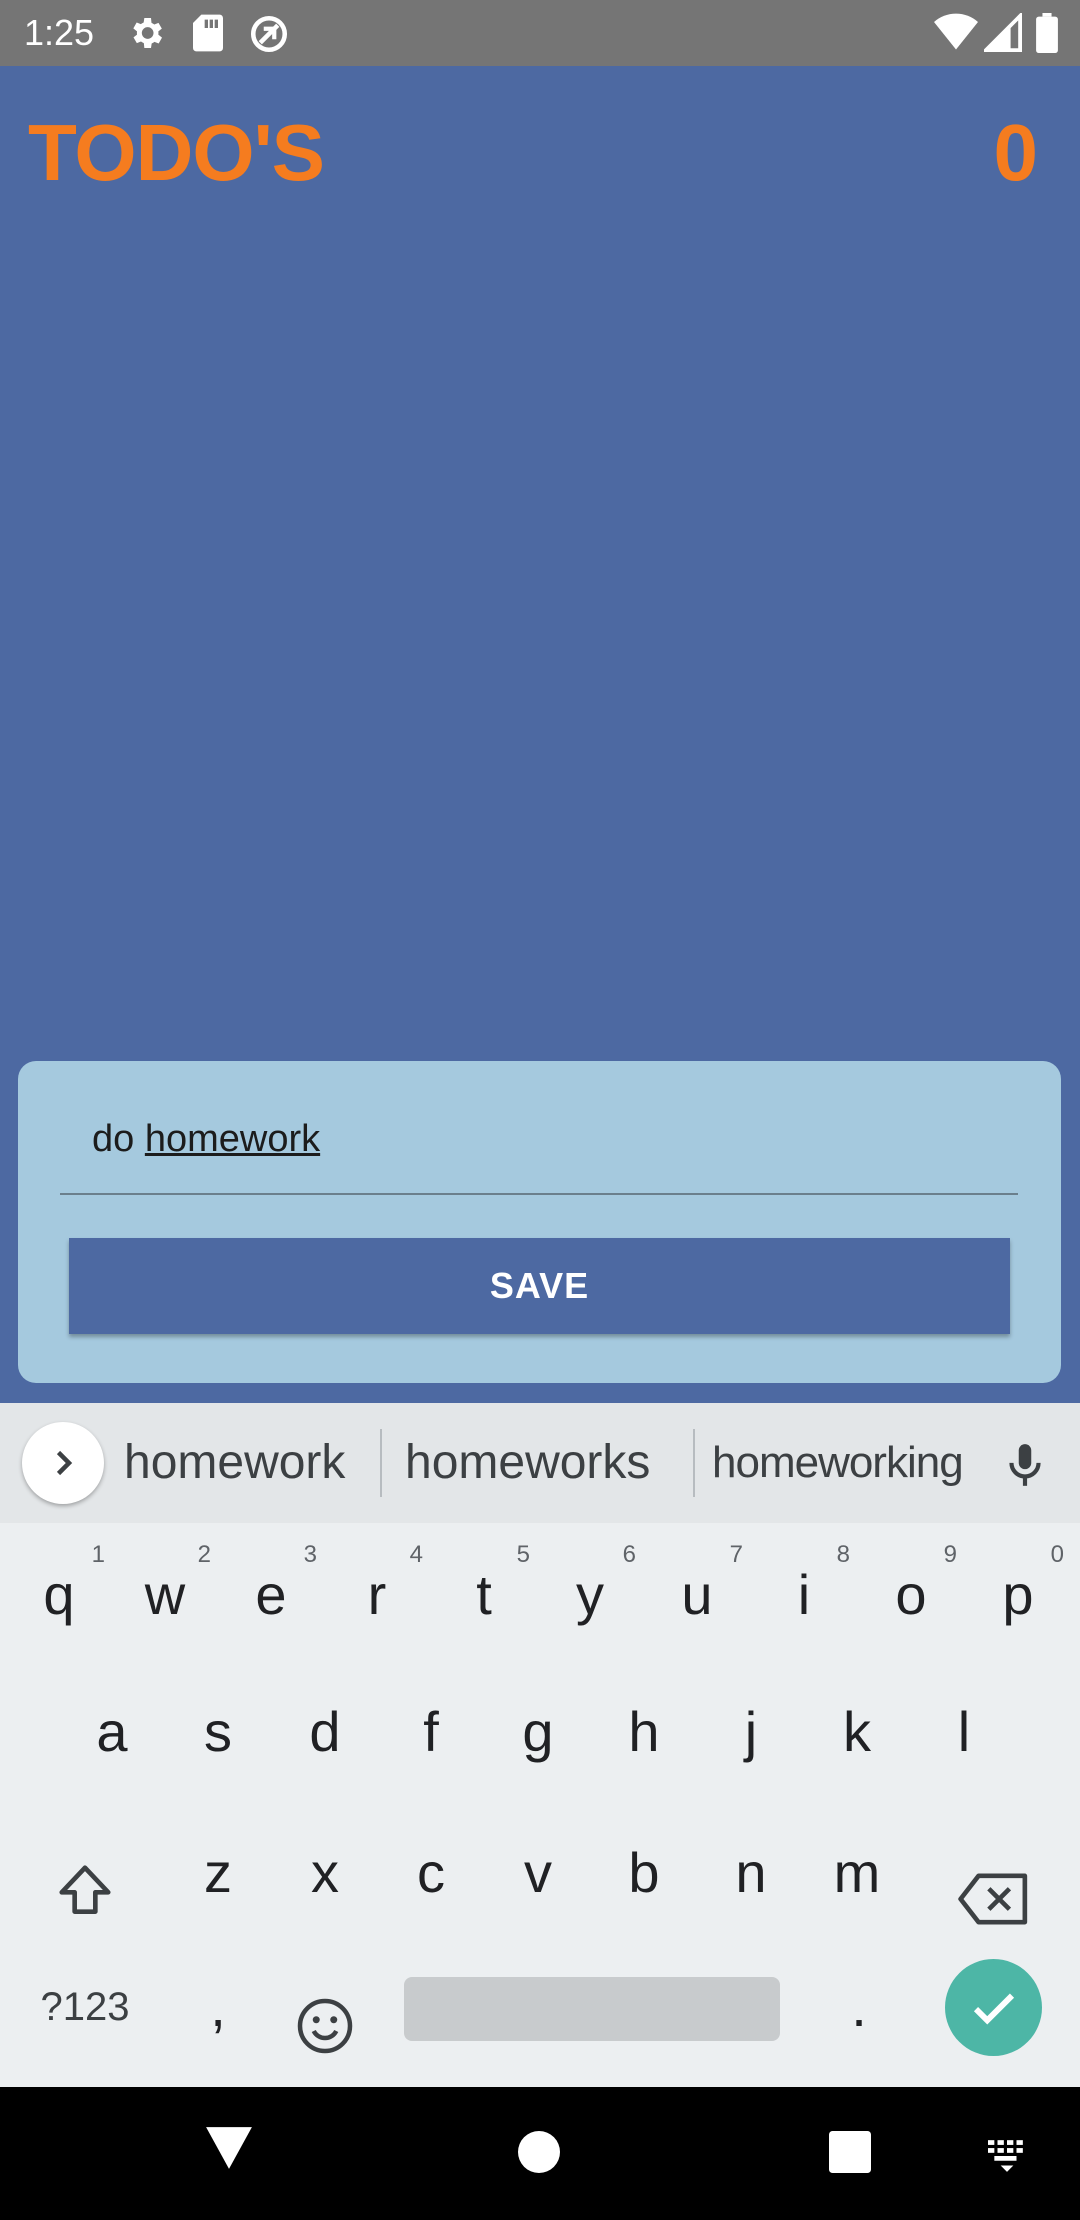 Image resolution: width=1080 pixels, height=2220 pixels. Describe the element at coordinates (540, 33) in the screenshot. I see `status-bar: 1:25` at that location.